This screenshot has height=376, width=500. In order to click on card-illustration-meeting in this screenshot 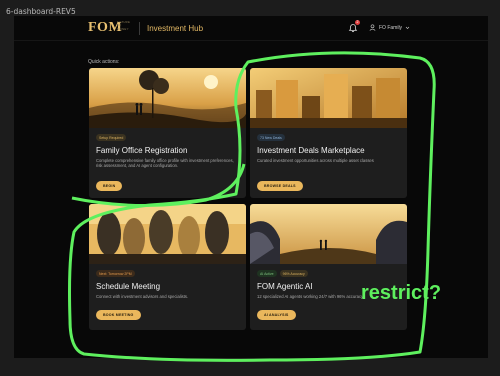, I will do `click(167, 234)`.